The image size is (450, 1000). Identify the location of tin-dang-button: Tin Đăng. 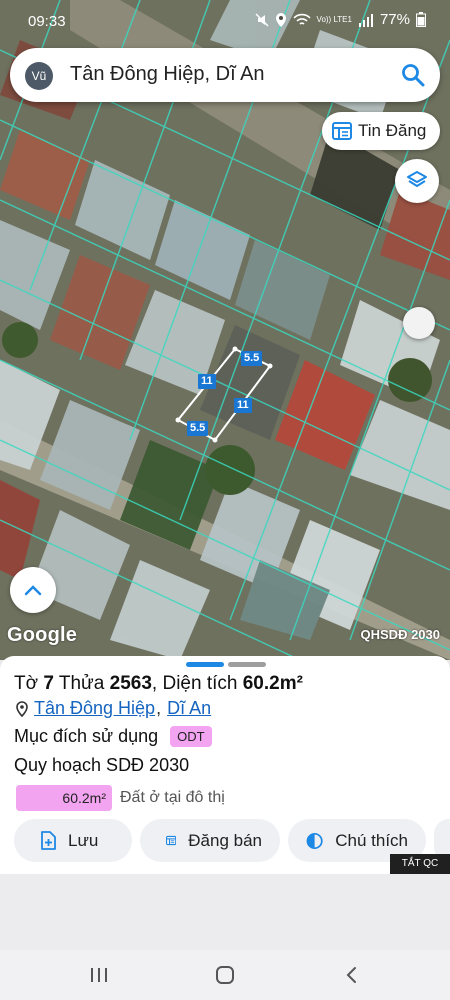
(381, 131).